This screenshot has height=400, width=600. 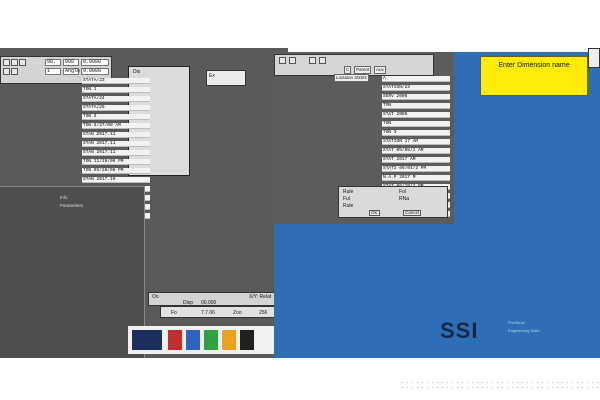 I want to click on status-item: Oo, so click(x=155, y=297).